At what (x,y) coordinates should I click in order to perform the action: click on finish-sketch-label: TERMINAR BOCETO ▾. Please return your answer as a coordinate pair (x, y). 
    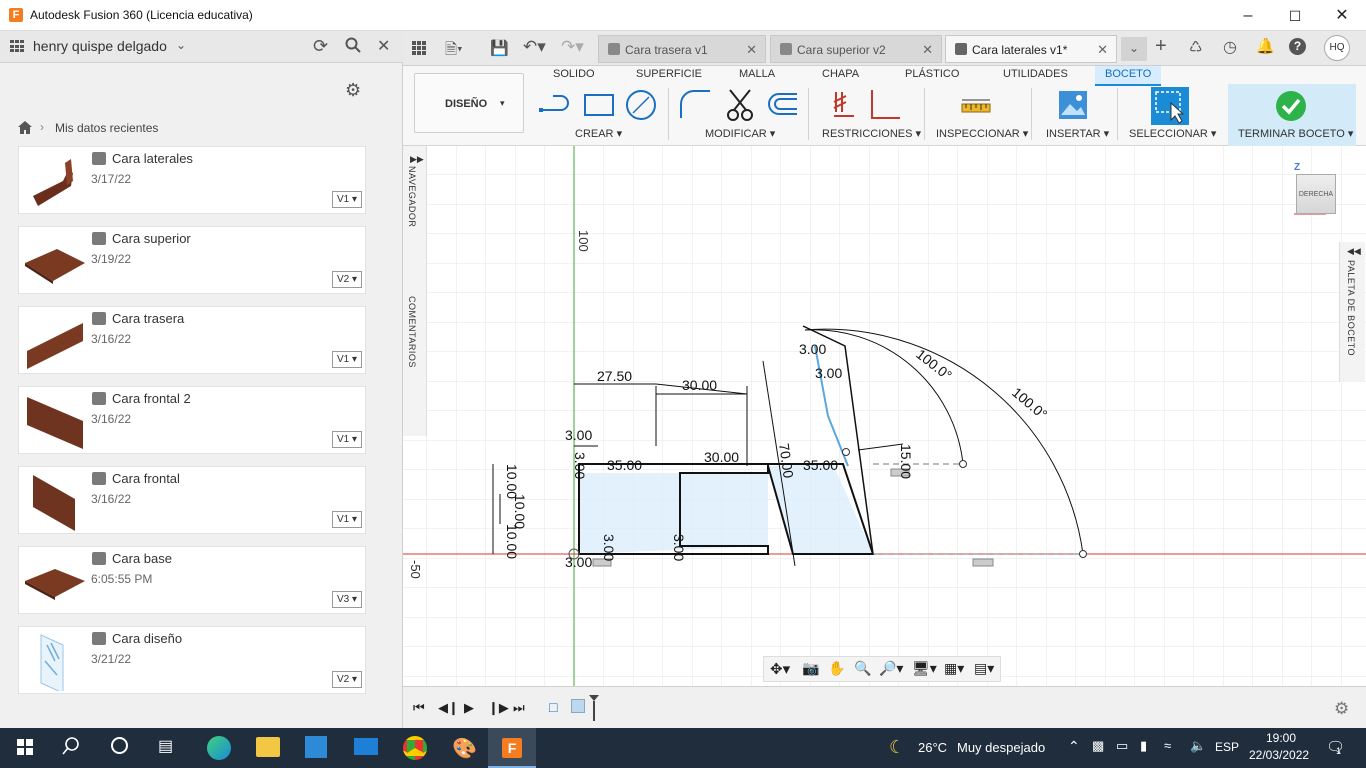
    Looking at the image, I should click on (1295, 133).